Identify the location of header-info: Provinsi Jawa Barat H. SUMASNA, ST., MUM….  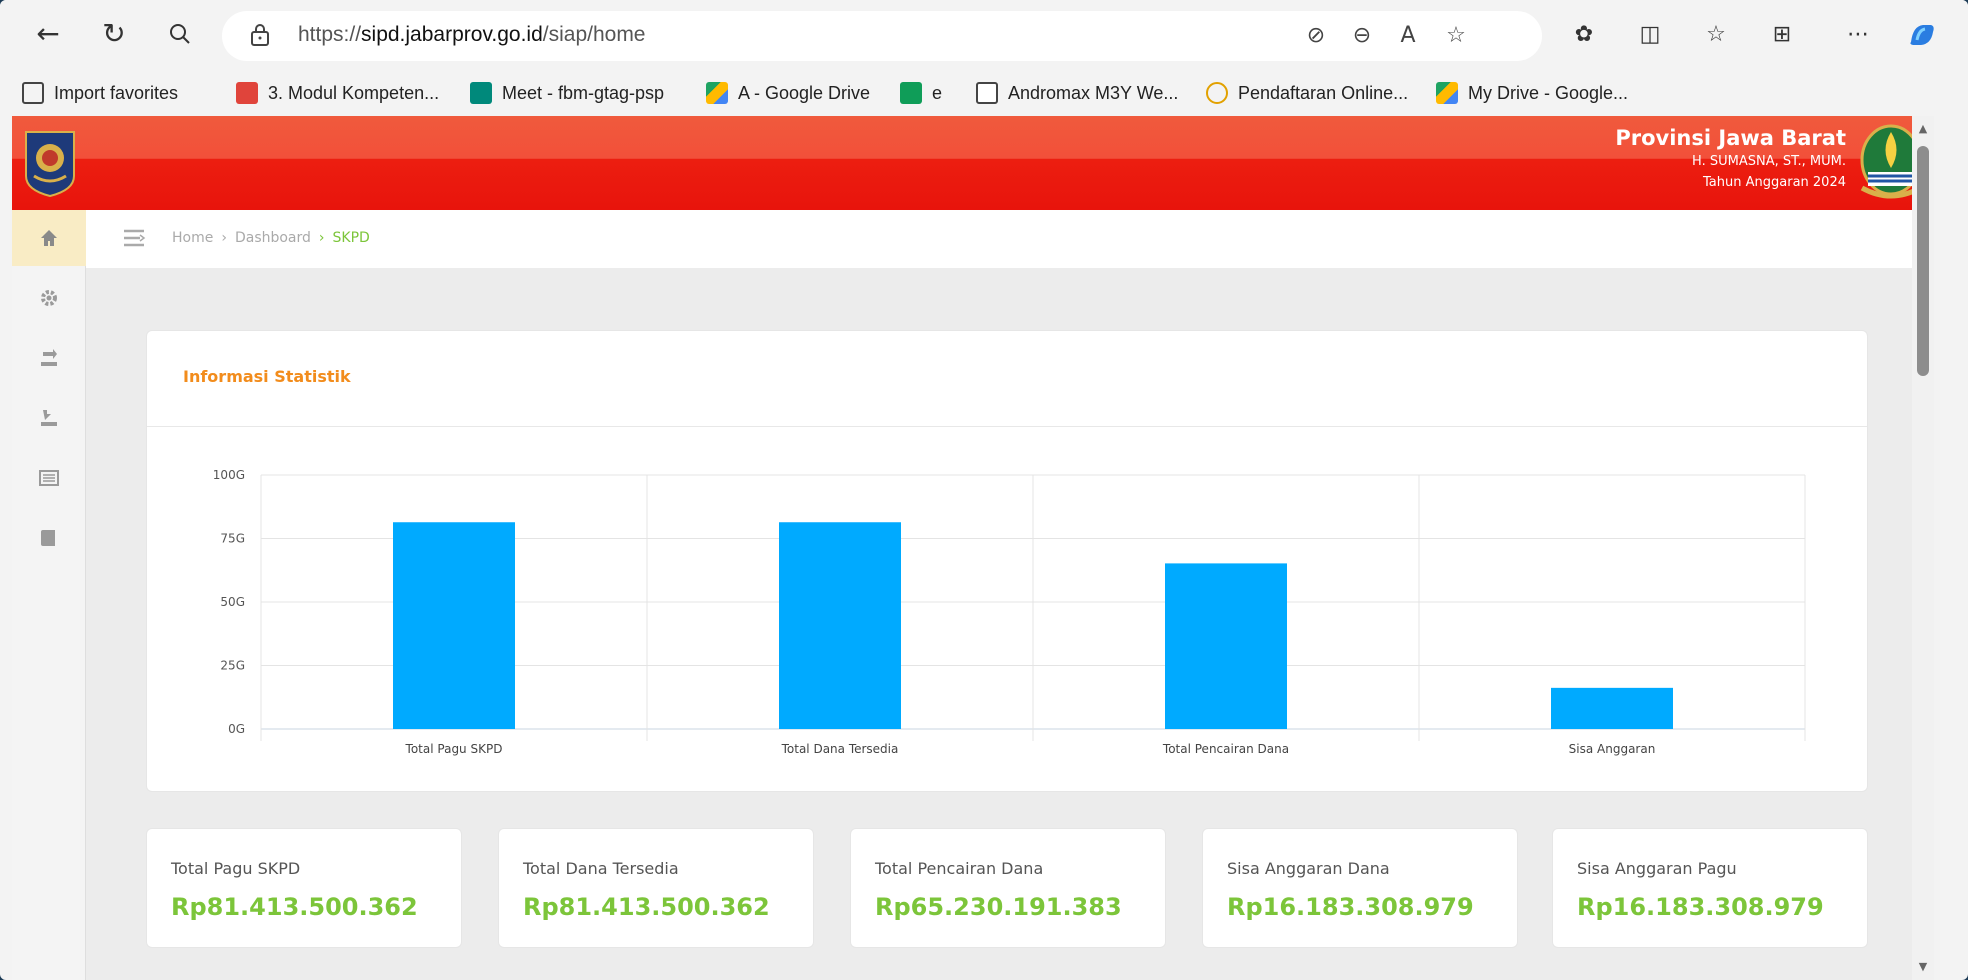
(1730, 158).